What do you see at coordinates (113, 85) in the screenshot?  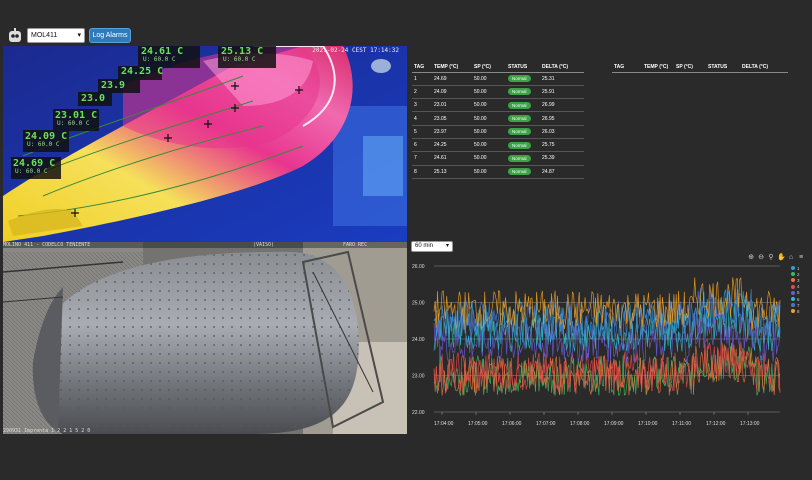 I see `spot-label-5: 23.9` at bounding box center [113, 85].